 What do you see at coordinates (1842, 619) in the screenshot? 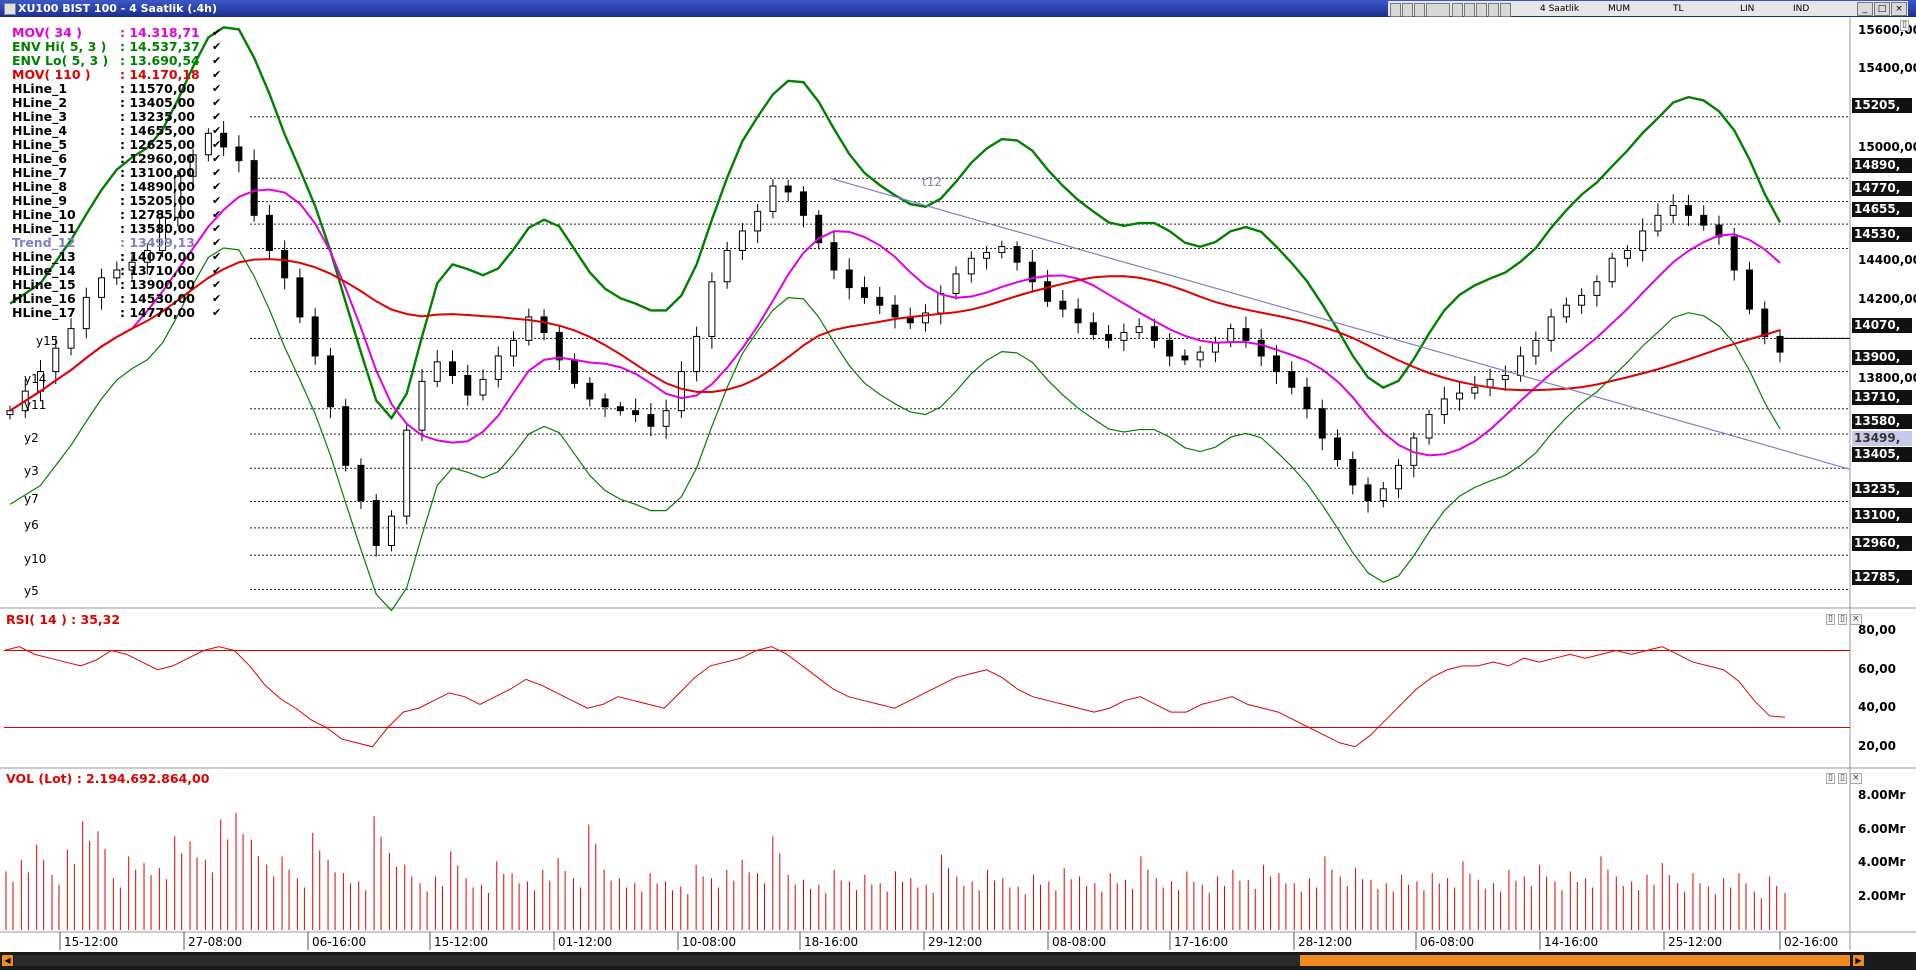
I see `rsi-panel-maximize-icon: ▯` at bounding box center [1842, 619].